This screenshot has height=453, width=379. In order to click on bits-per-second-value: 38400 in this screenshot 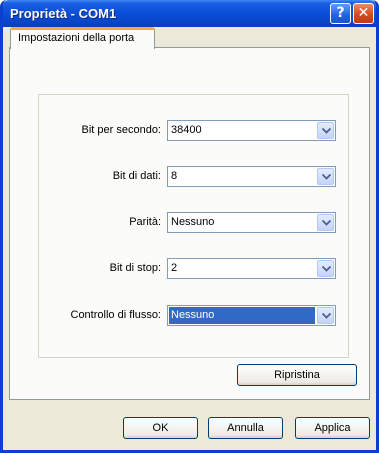, I will do `click(186, 130)`.